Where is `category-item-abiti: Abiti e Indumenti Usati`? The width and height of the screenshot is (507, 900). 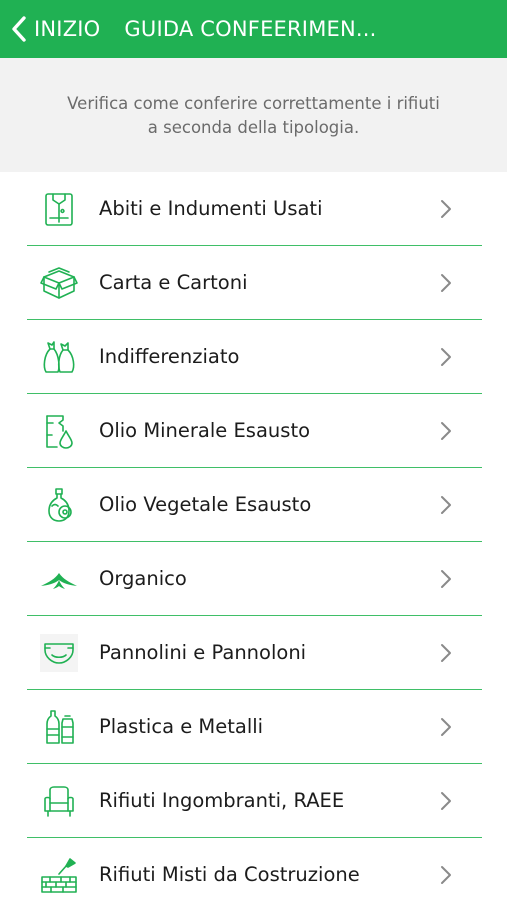 category-item-abiti: Abiti e Indumenti Usati is located at coordinates (254, 209).